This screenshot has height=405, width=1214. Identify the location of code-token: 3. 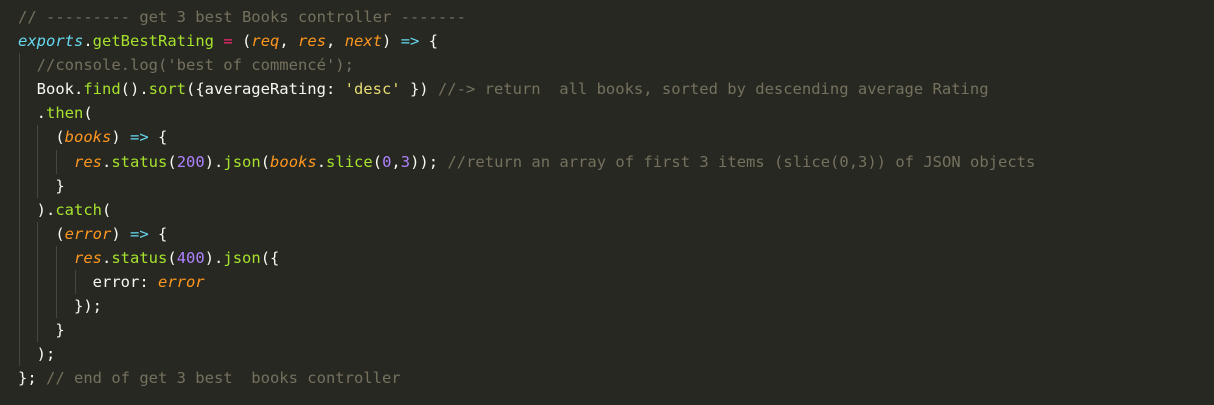
(405, 161).